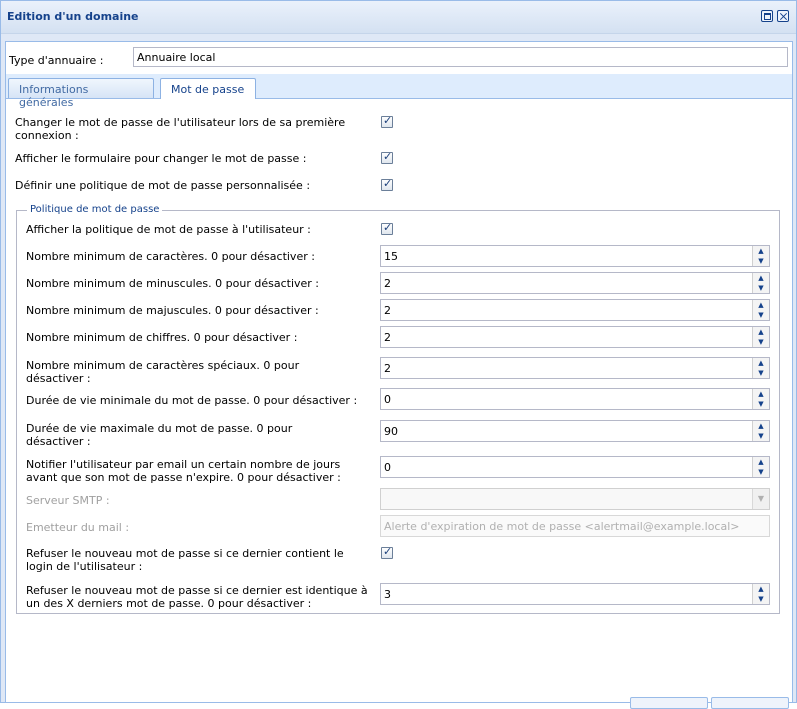  I want to click on mail-sender-label: Emetteur du mail :, so click(78, 527).